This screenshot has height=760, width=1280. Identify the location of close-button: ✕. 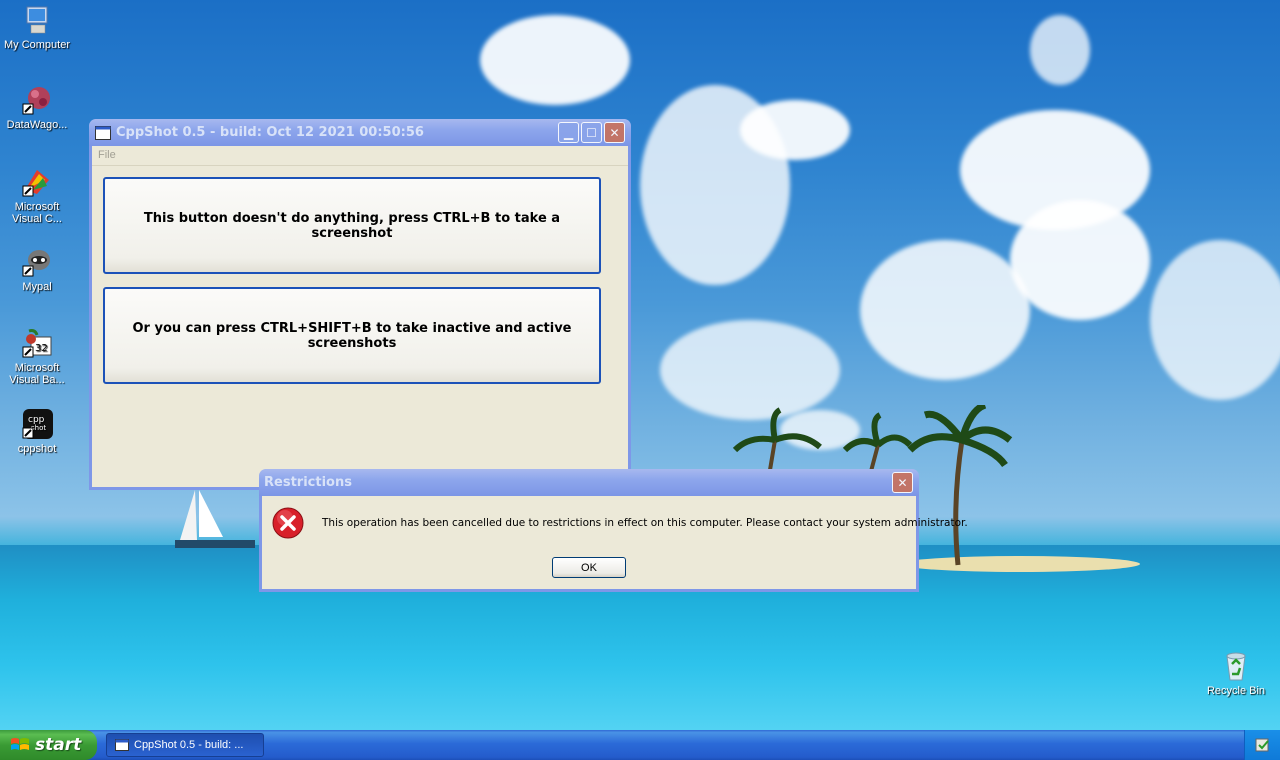
(614, 132).